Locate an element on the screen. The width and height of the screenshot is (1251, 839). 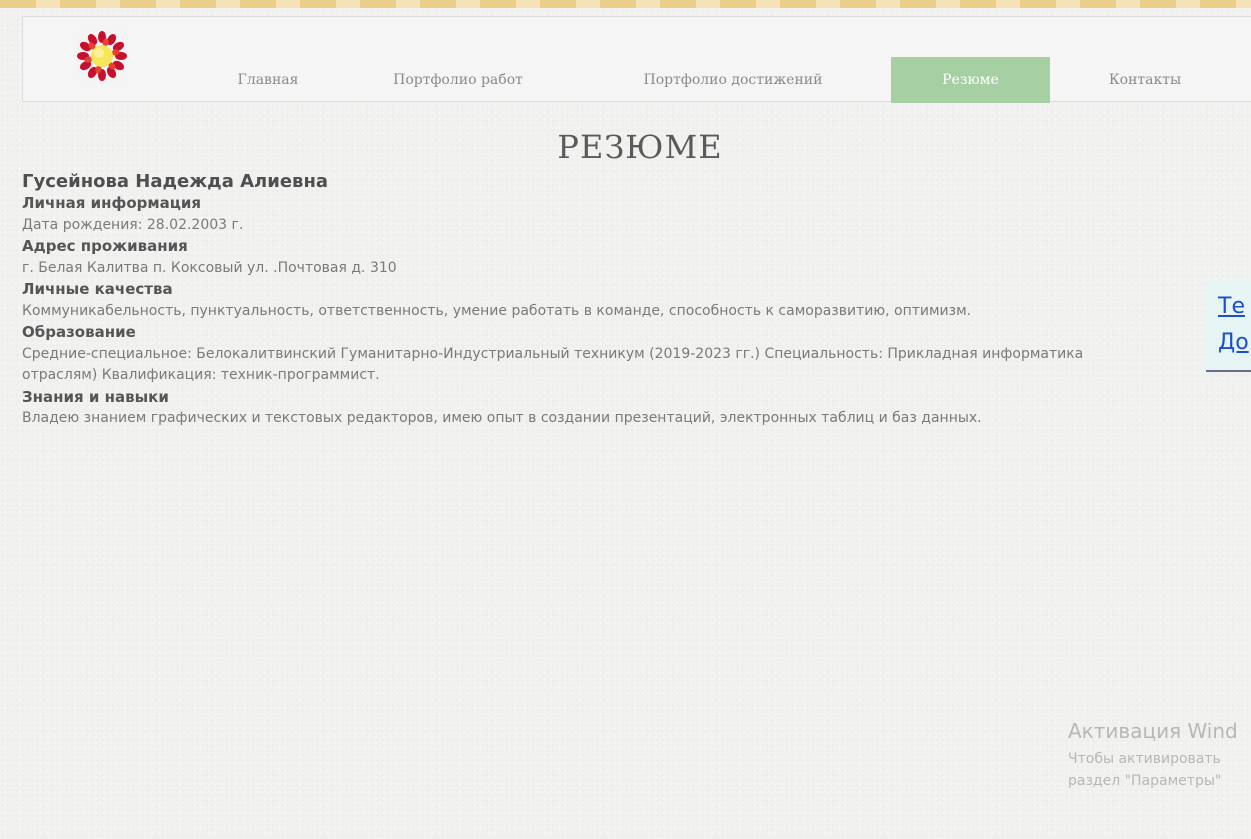
address-heading: Адрес проживания is located at coordinates (105, 246).